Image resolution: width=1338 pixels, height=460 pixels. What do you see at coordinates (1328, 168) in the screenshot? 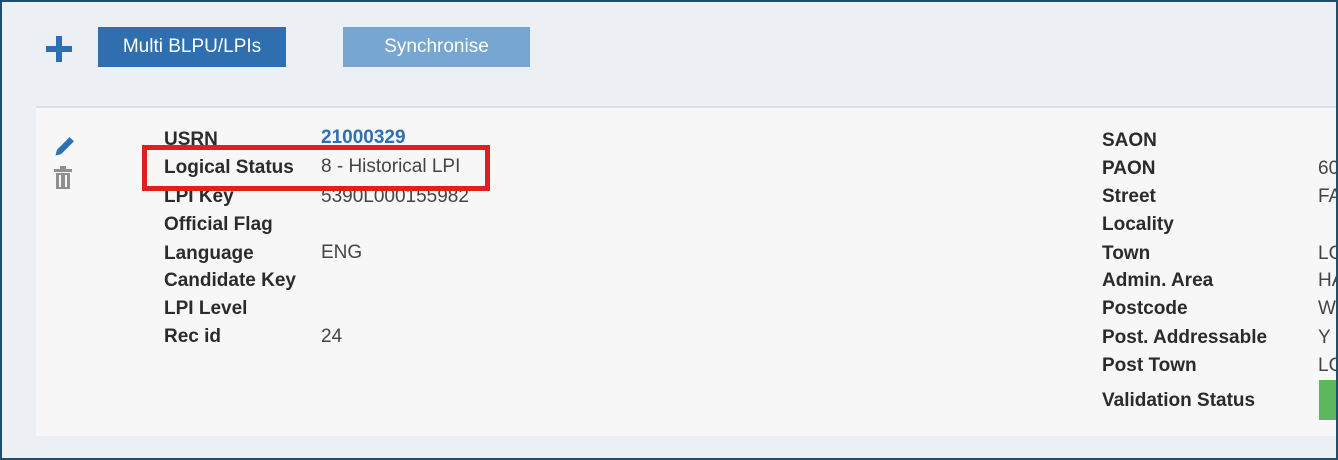
I see `paon-value: 60` at bounding box center [1328, 168].